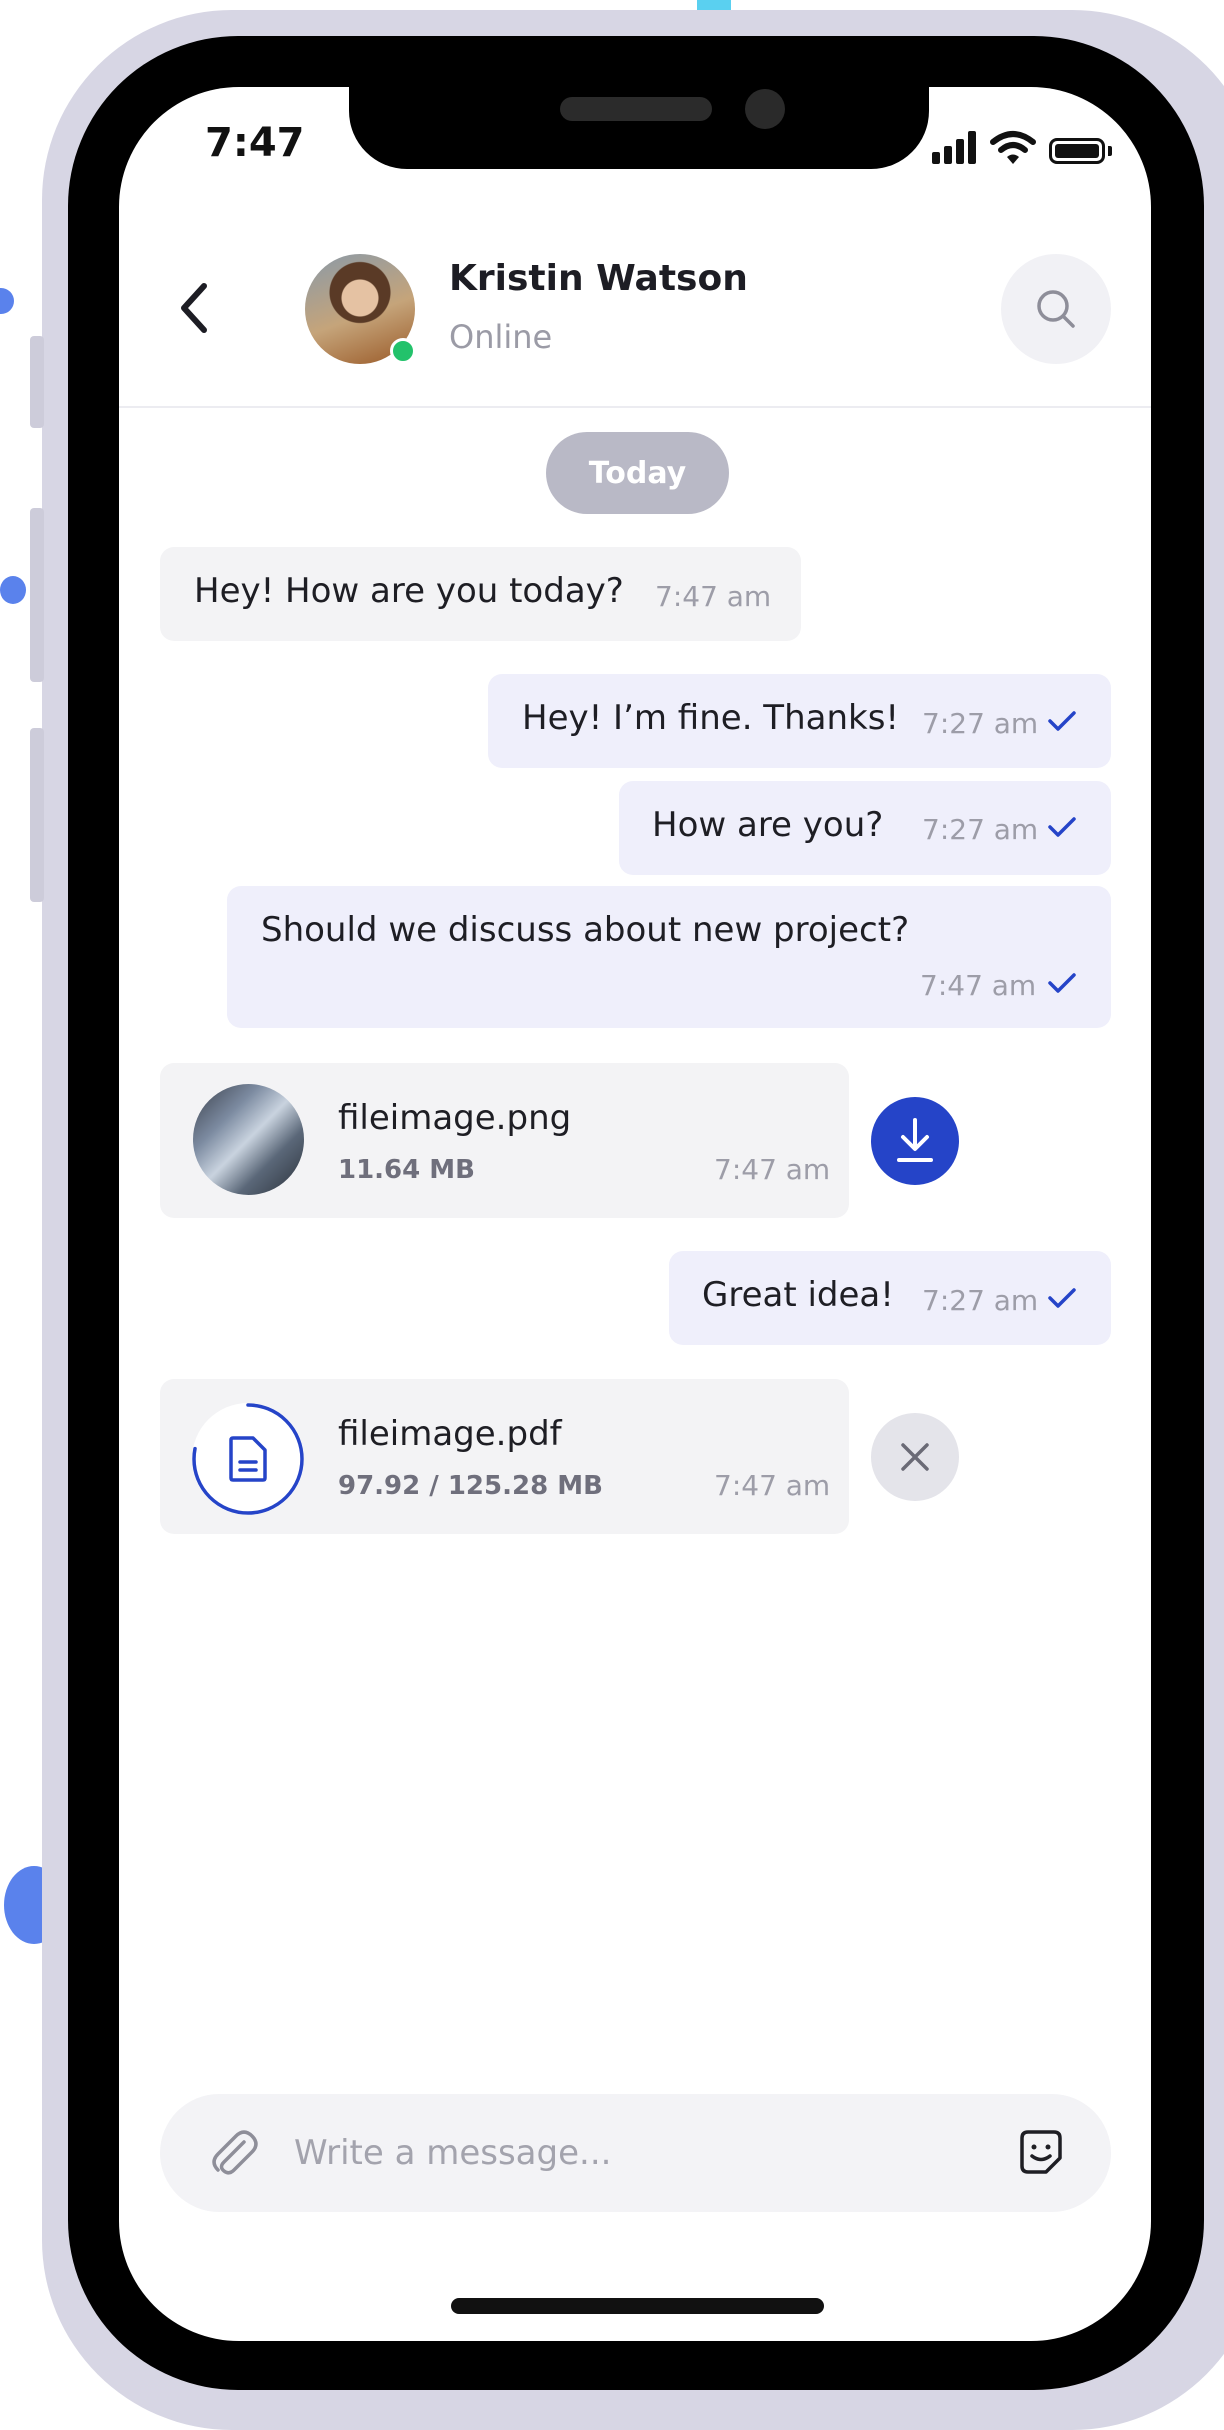 Image resolution: width=1224 pixels, height=2430 pixels. Describe the element at coordinates (470, 1486) in the screenshot. I see `file-size: 97.92 / 125.28 MB` at that location.